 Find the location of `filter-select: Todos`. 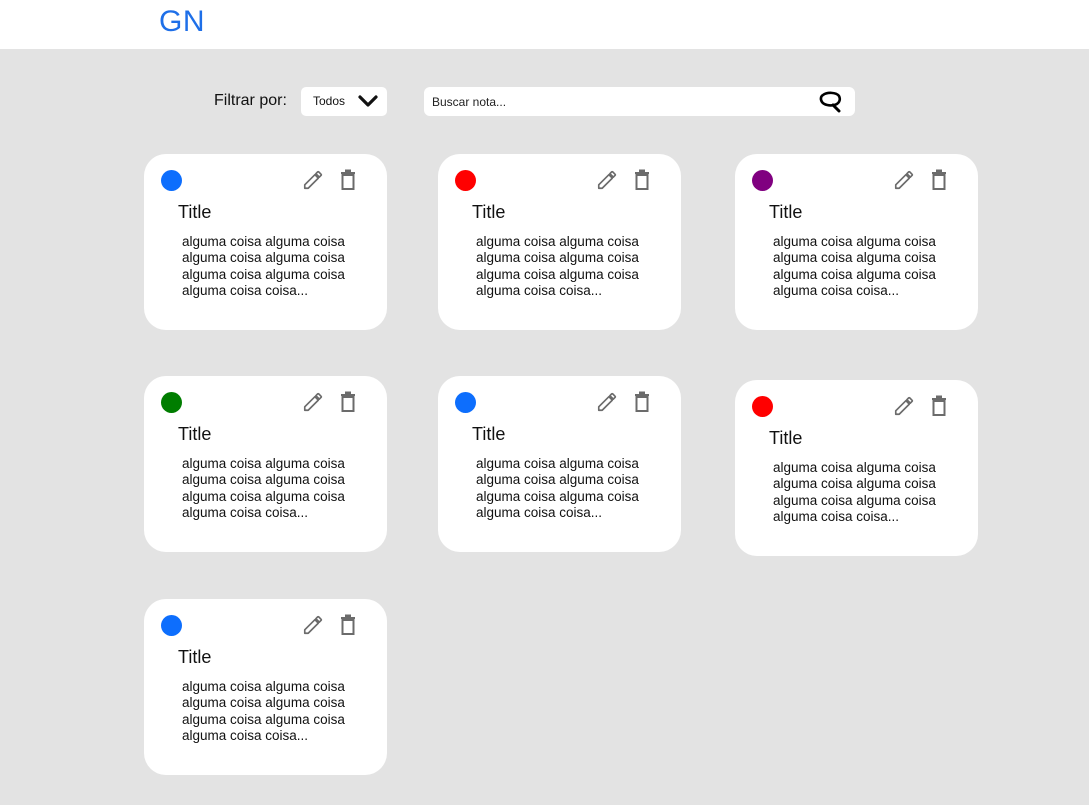

filter-select: Todos is located at coordinates (344, 101).